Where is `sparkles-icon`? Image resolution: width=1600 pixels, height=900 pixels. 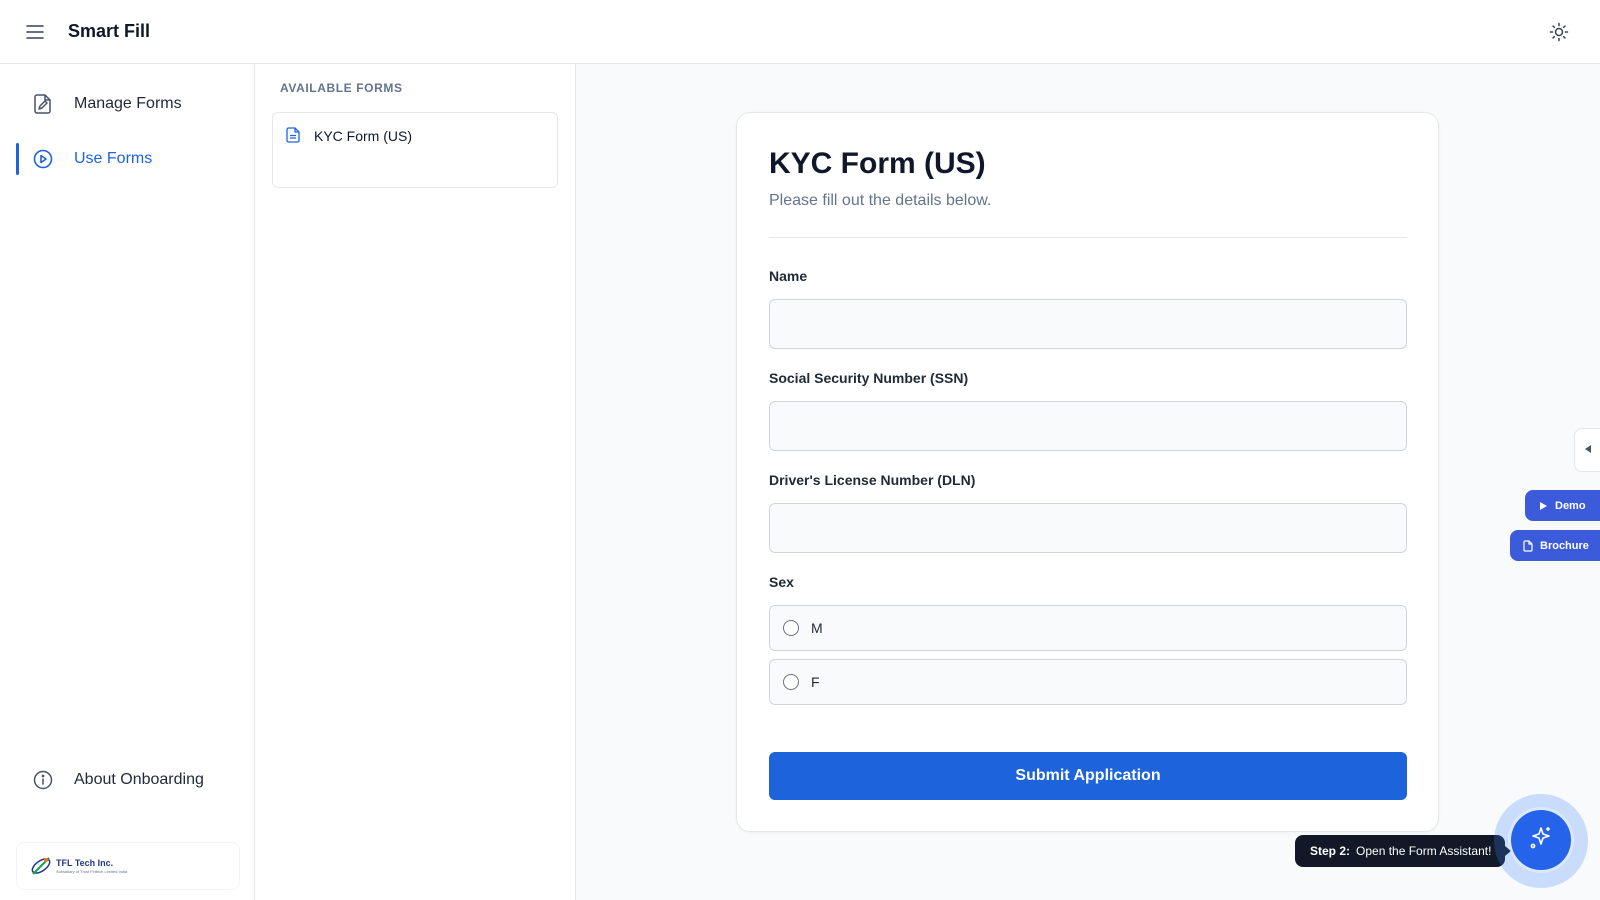
sparkles-icon is located at coordinates (1541, 840).